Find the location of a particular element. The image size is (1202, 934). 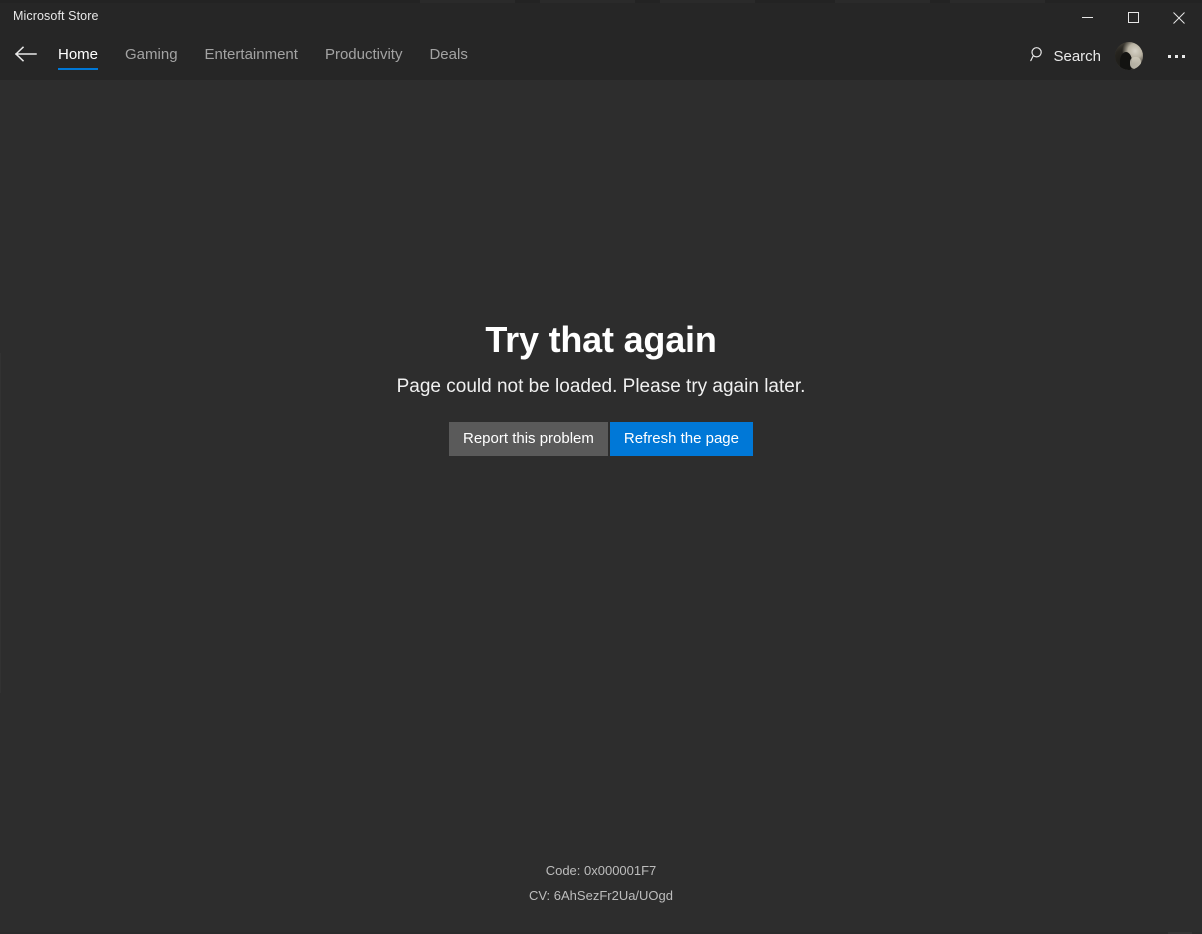

nav-tab-home: Home is located at coordinates (78, 56).